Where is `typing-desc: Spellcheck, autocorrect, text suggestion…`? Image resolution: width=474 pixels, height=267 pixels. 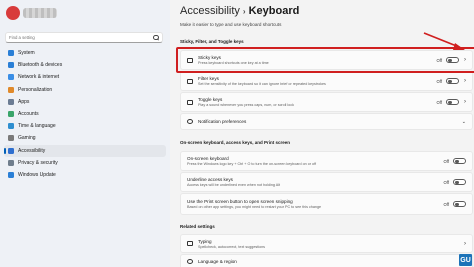 typing-desc: Spellcheck, autocorrect, text suggestion… is located at coordinates (232, 246).